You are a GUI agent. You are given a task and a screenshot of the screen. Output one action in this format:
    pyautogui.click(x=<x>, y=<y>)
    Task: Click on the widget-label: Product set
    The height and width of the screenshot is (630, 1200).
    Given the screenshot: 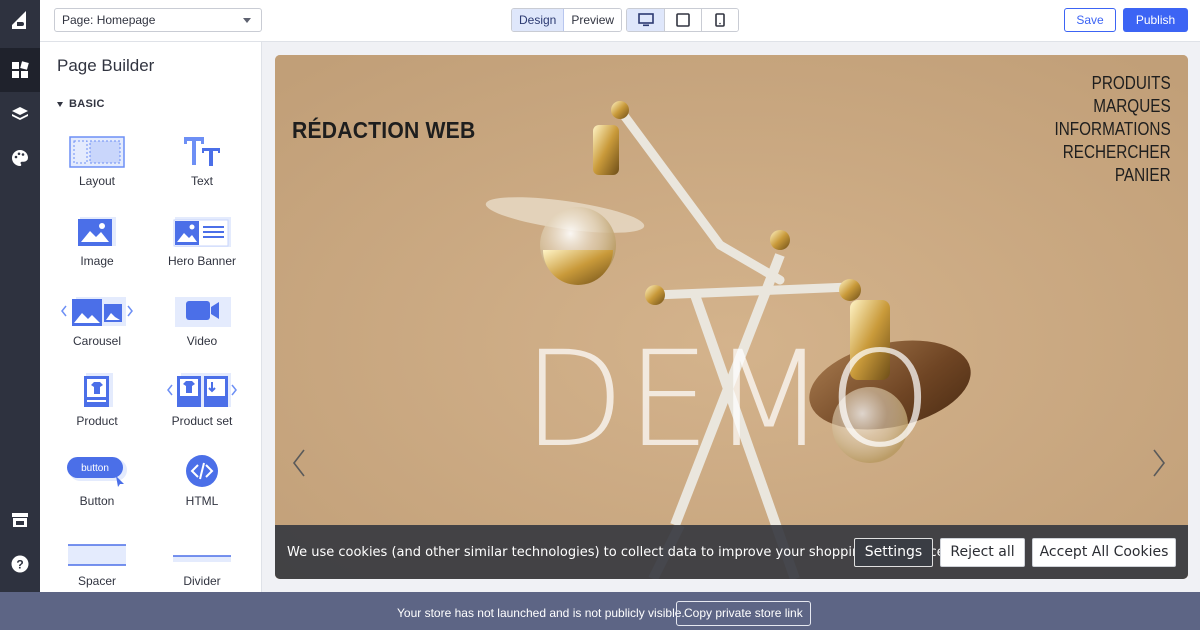 What is the action you would take?
    pyautogui.click(x=202, y=421)
    